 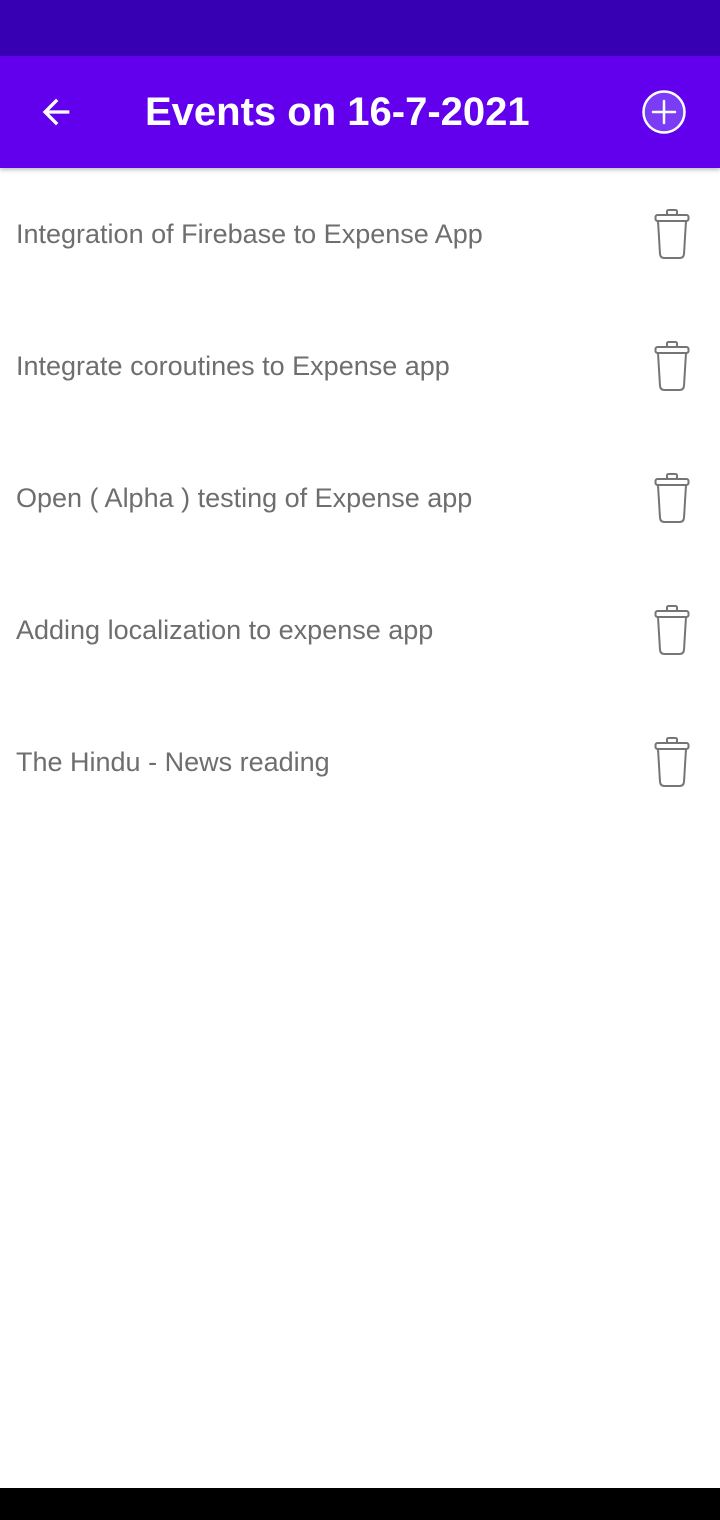 I want to click on list-item: Integrate coroutines to Expense app, so click(x=360, y=366).